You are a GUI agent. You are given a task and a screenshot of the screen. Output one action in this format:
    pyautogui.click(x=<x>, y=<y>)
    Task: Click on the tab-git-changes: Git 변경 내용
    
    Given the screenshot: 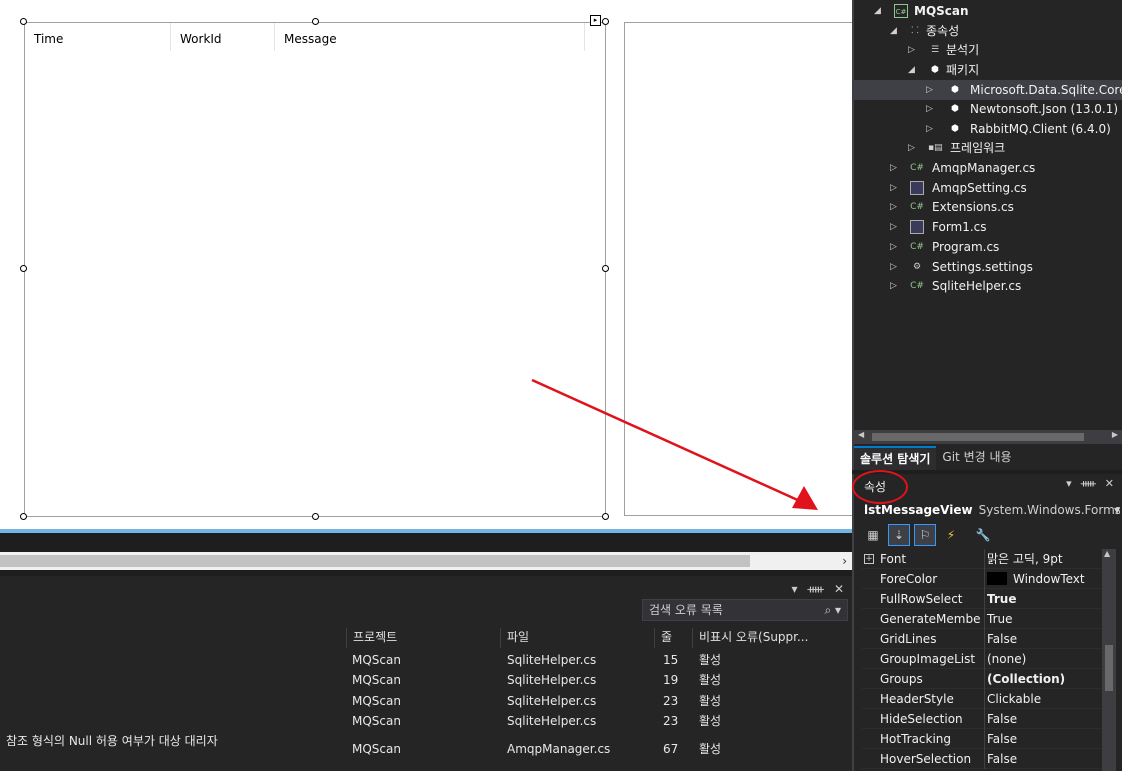 What is the action you would take?
    pyautogui.click(x=976, y=458)
    